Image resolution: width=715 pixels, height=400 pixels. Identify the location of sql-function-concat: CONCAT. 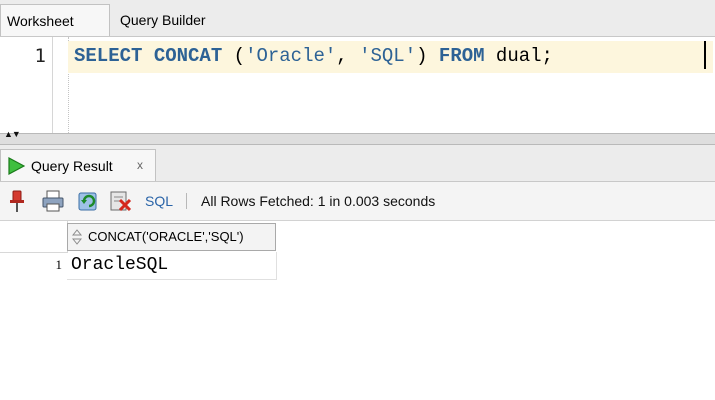
(188, 56).